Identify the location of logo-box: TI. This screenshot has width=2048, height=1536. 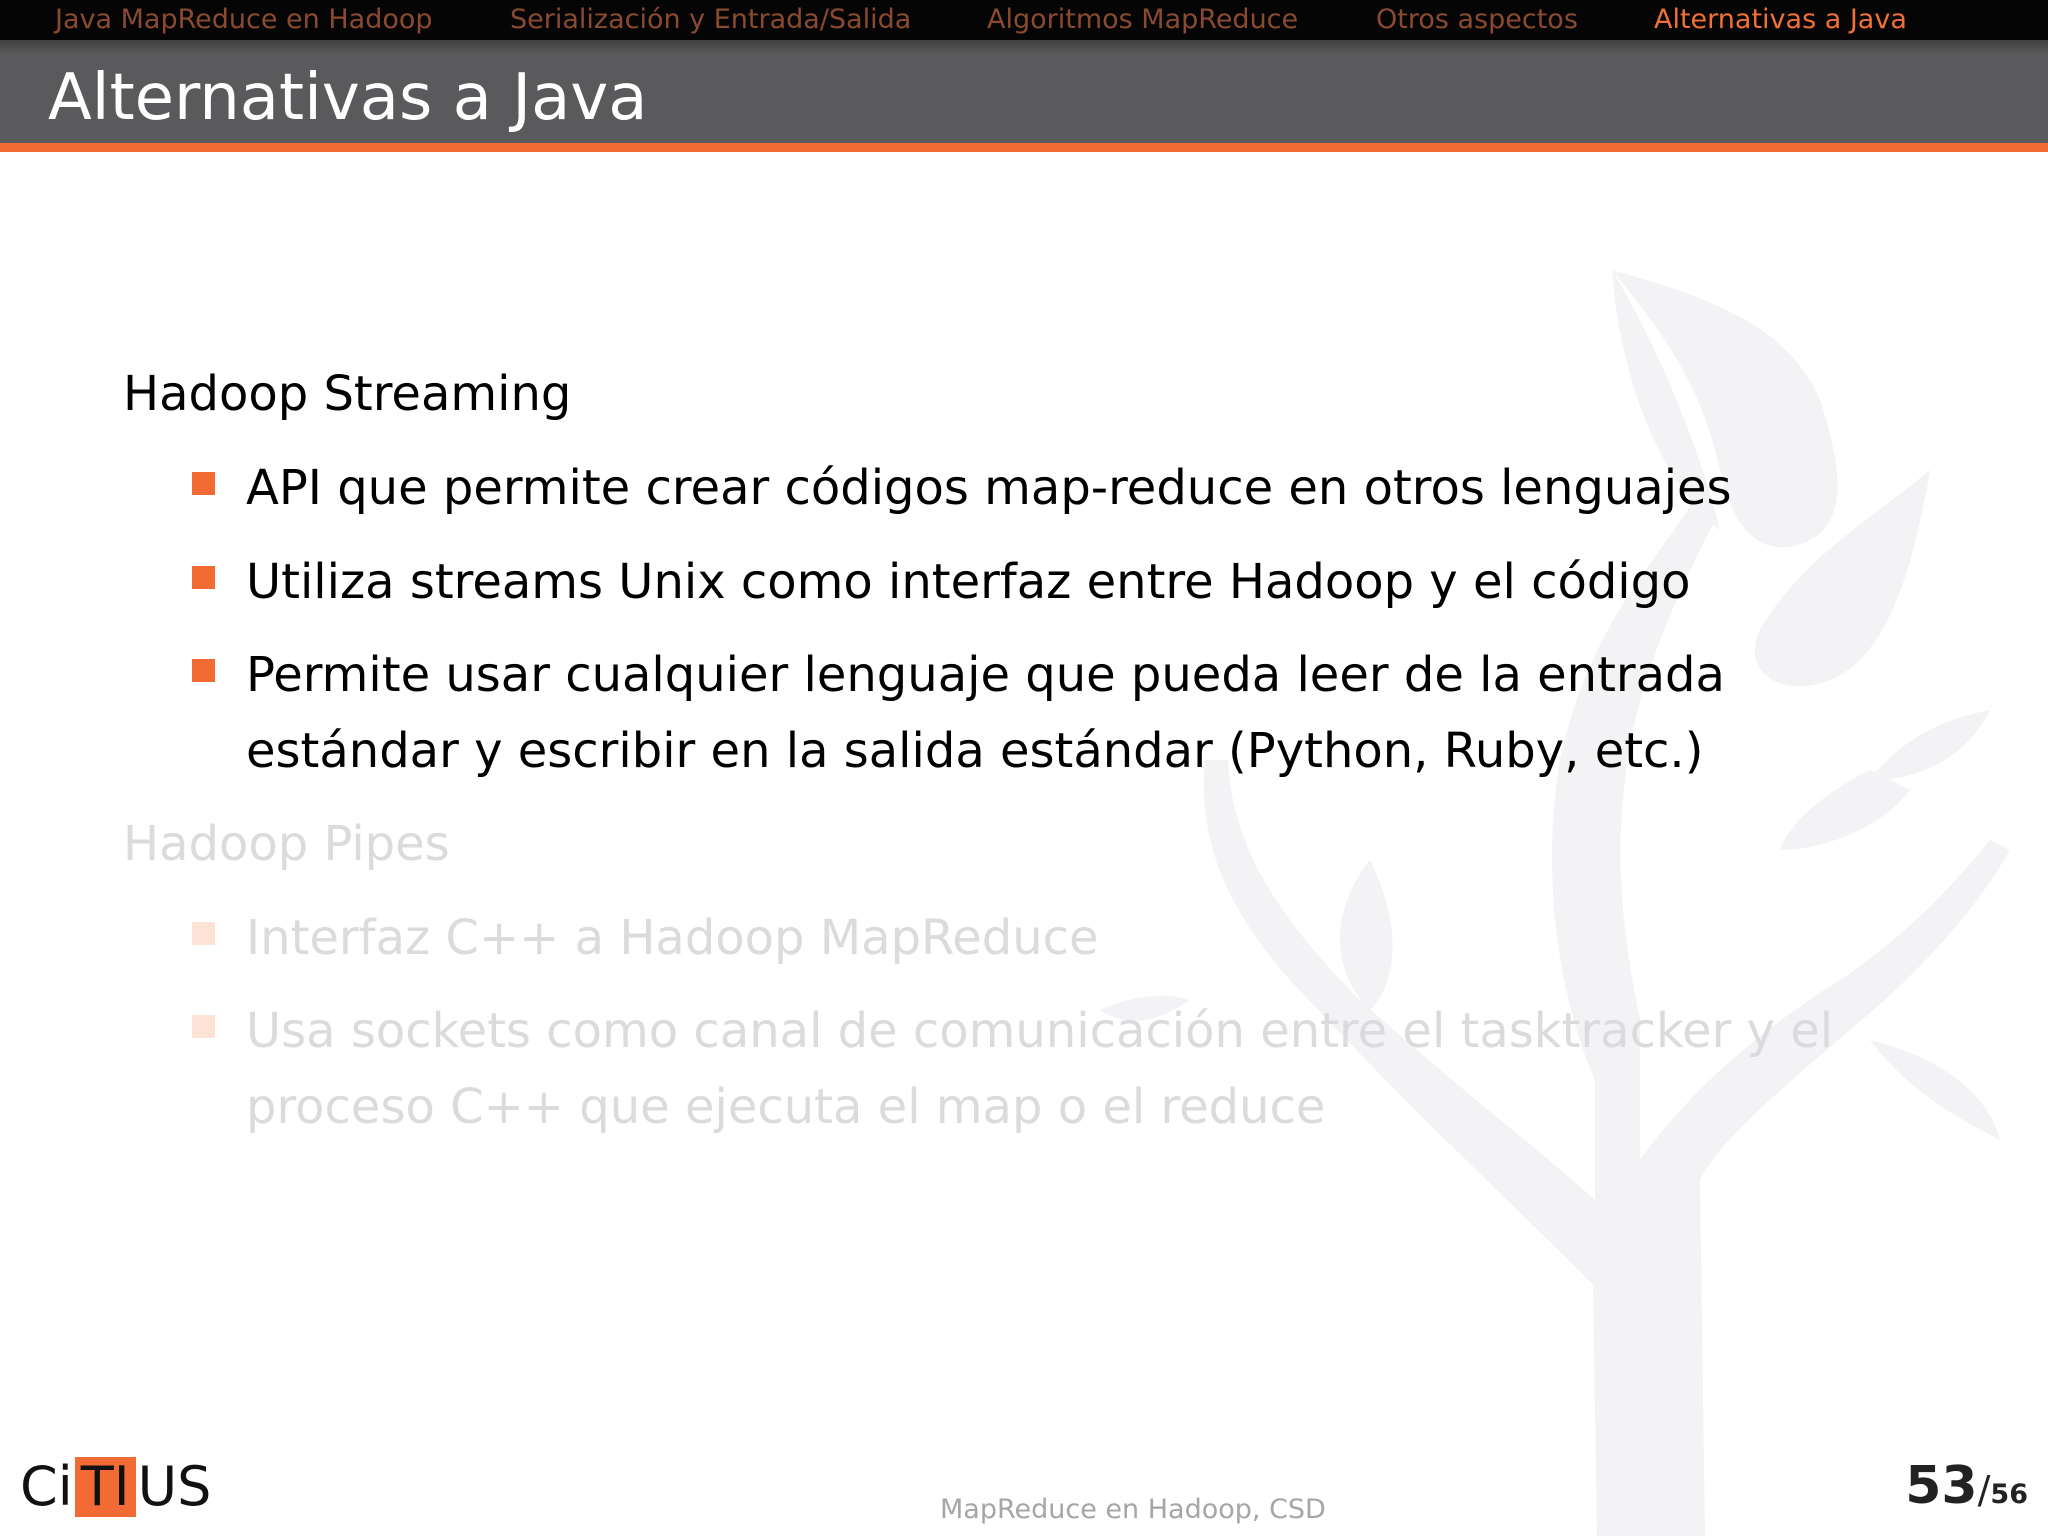
(105, 1487).